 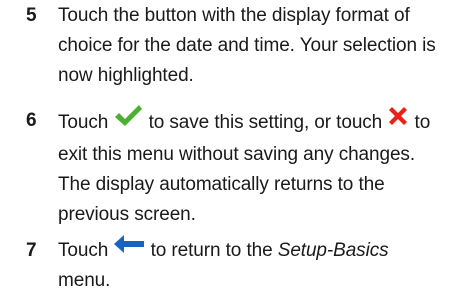 What do you see at coordinates (128, 121) in the screenshot?
I see `checkmark-icon` at bounding box center [128, 121].